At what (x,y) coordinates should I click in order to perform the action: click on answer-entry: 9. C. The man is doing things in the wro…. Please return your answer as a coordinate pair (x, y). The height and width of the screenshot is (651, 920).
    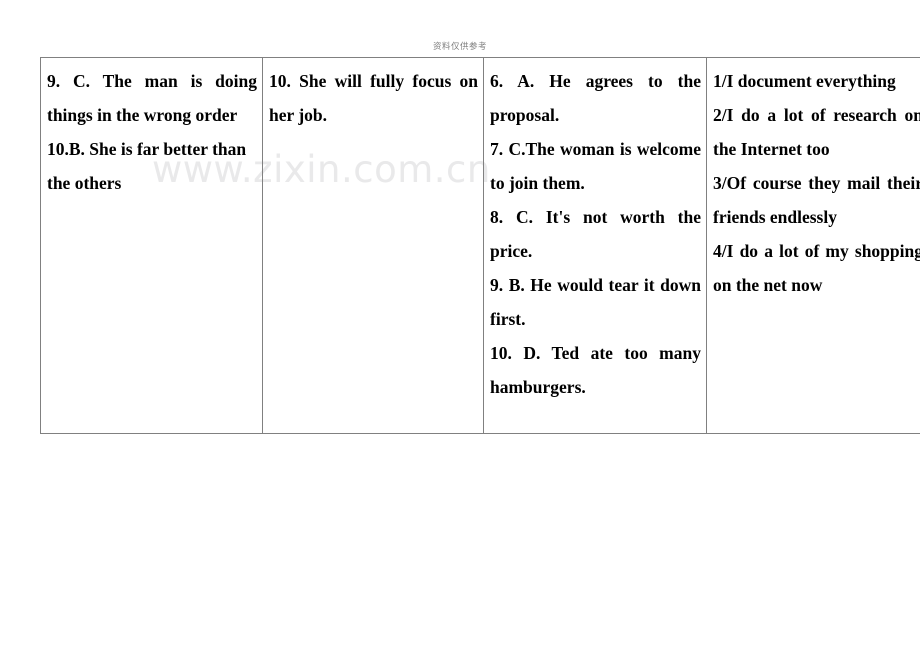
    Looking at the image, I should click on (152, 98).